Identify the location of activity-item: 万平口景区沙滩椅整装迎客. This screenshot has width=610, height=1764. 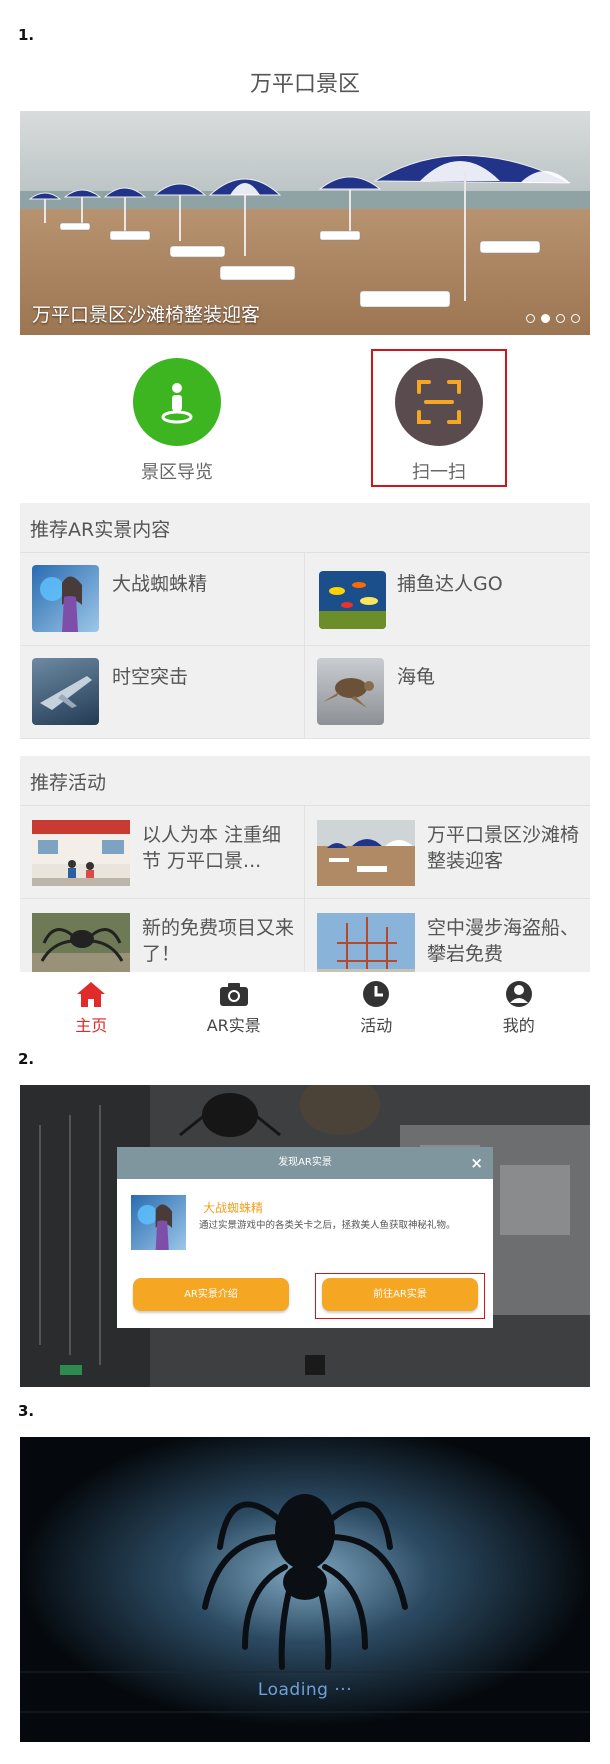
(447, 852).